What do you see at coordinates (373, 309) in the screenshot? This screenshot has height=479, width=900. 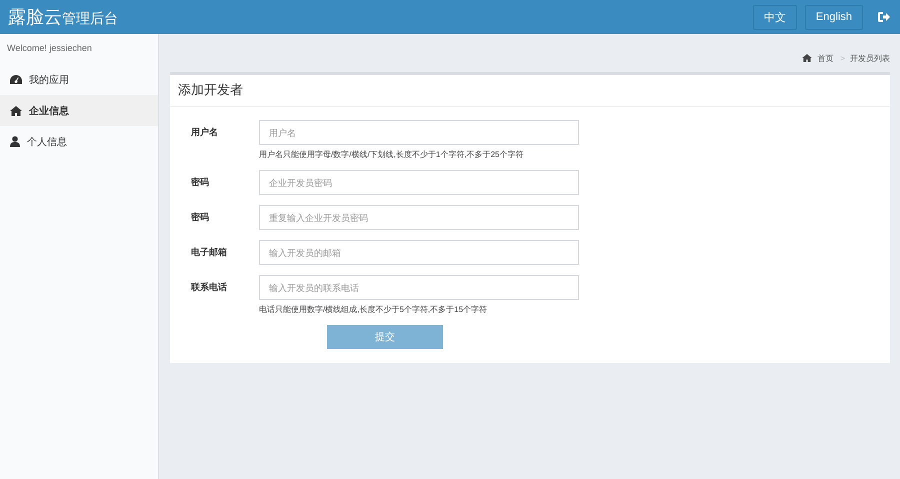 I see `help-text: 电话只能使用数字/横线组成,长度不少于5个字符,不多于15个字符` at bounding box center [373, 309].